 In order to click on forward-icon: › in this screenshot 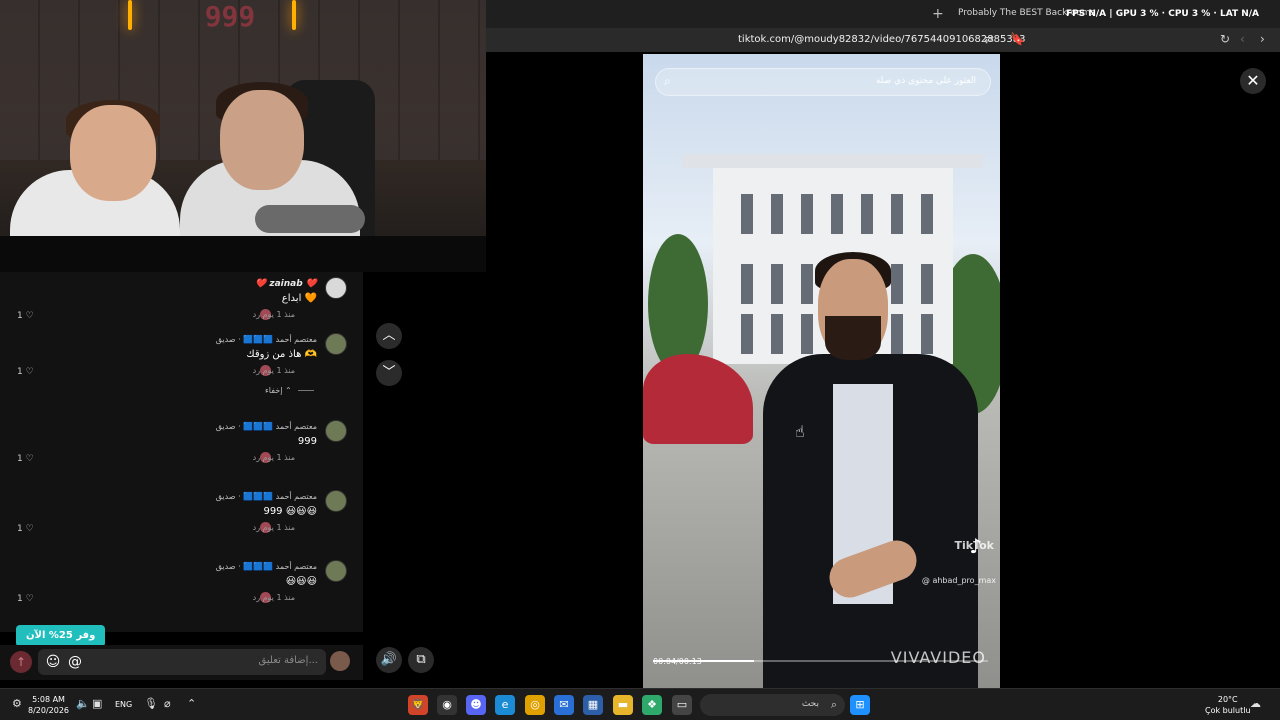, I will do `click(1262, 39)`.